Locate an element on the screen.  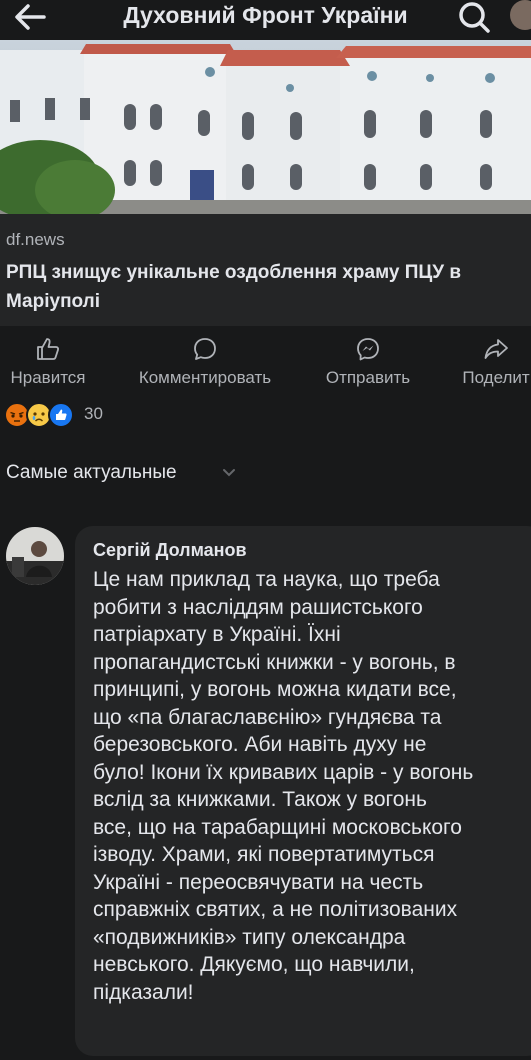
top-bar: Духовний Фронт України is located at coordinates (265, 20).